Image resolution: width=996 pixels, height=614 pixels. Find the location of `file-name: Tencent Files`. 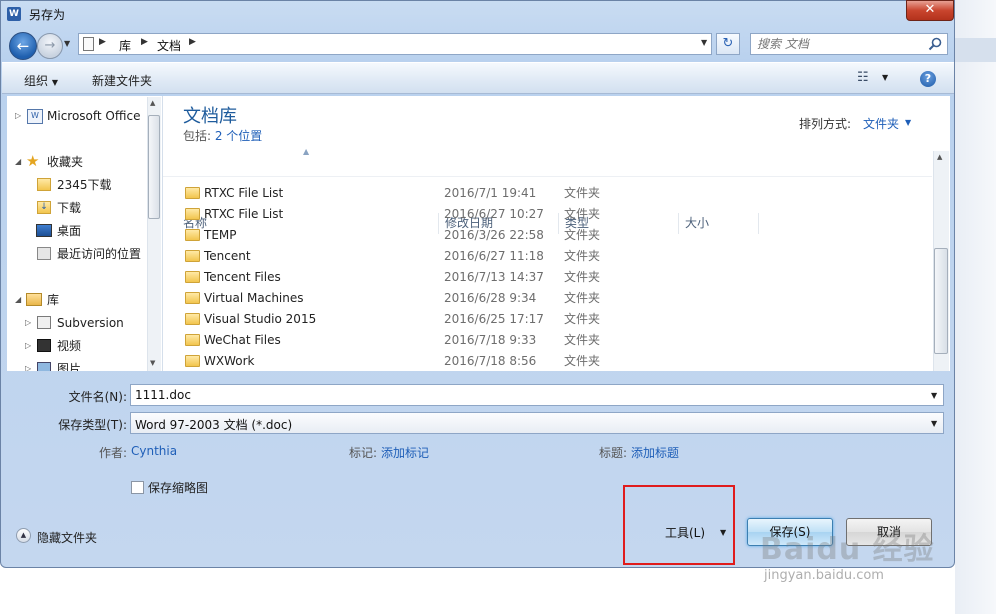

file-name: Tencent Files is located at coordinates (242, 277).